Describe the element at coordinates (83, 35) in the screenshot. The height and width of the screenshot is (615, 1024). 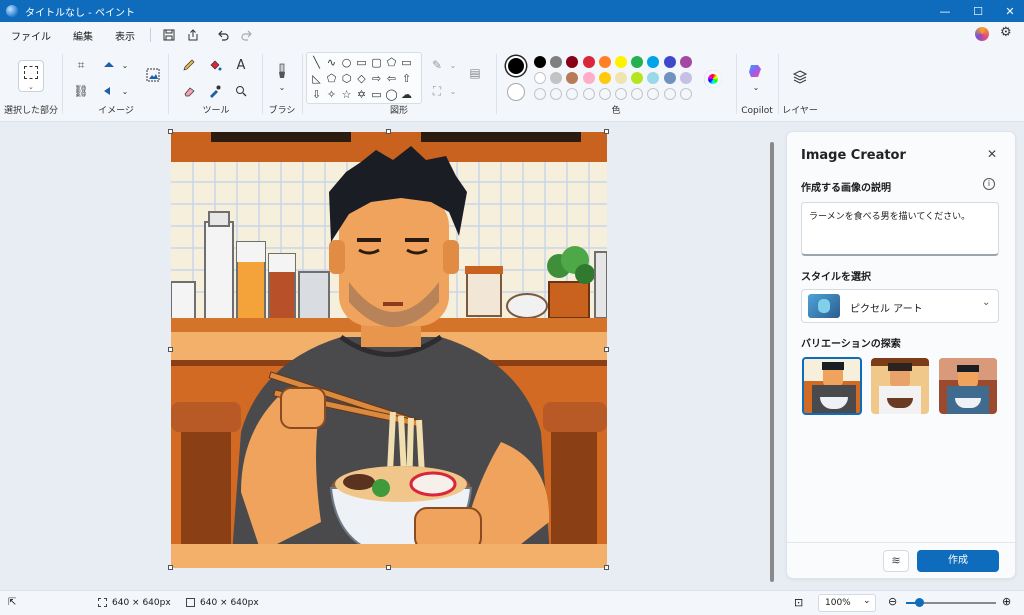
I see `menu-edit: 編集` at that location.